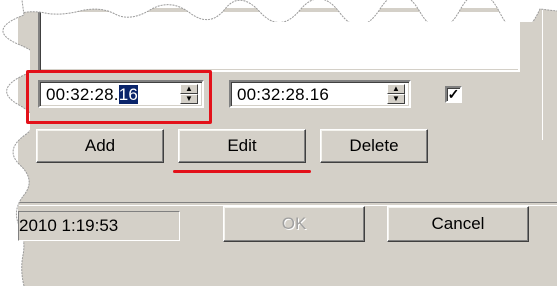  What do you see at coordinates (15, 143) in the screenshot?
I see `torn-edge-left` at bounding box center [15, 143].